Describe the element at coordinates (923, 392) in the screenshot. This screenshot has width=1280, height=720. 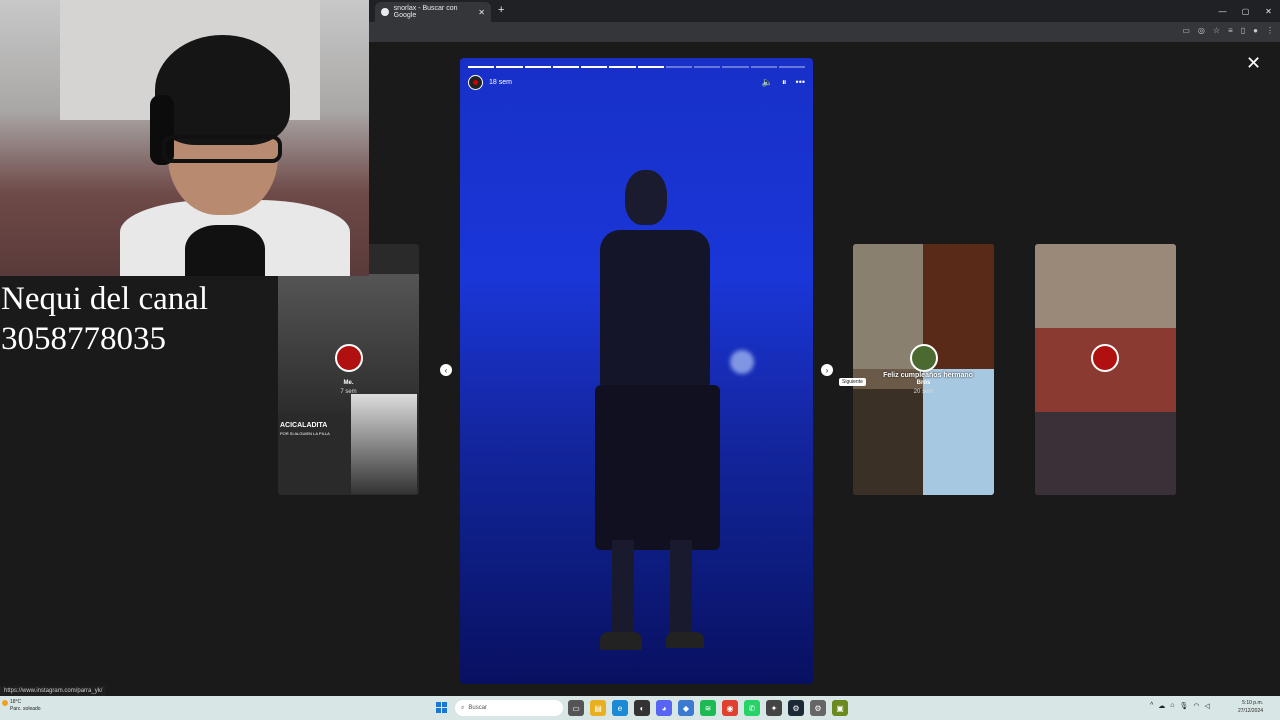
I see `card-time: 20 sem` at that location.